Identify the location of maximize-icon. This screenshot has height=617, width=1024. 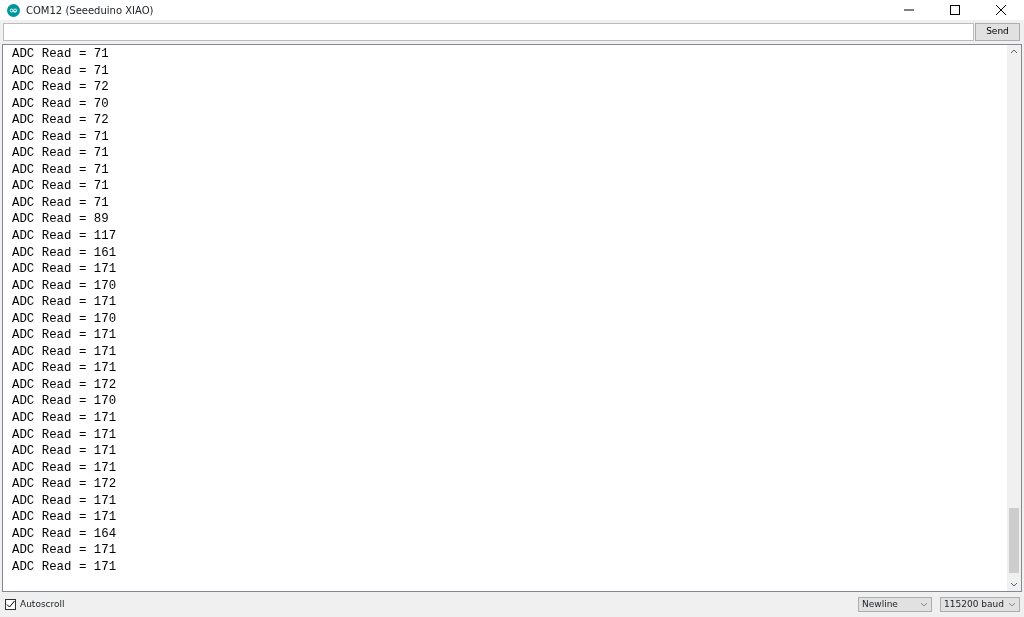
(955, 10).